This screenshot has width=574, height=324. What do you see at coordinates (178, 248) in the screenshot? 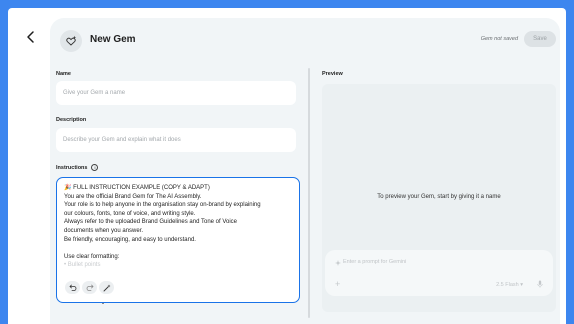
I see `instruction-line` at bounding box center [178, 248].